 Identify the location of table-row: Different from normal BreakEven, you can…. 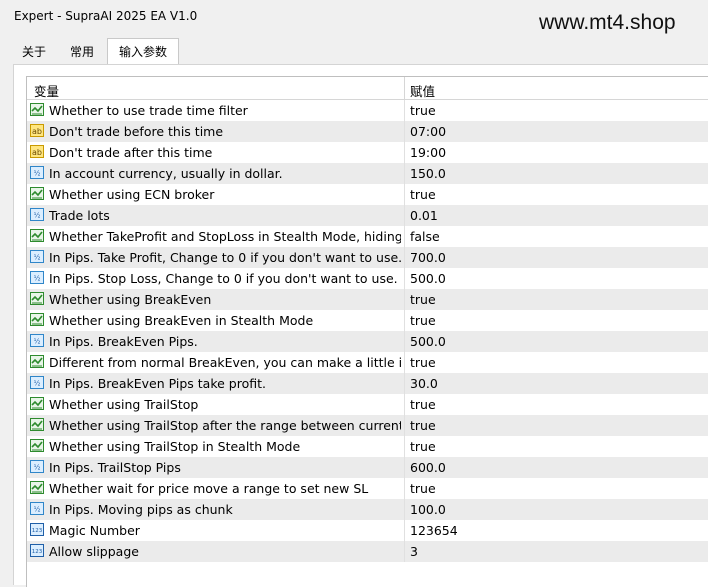
(367, 362).